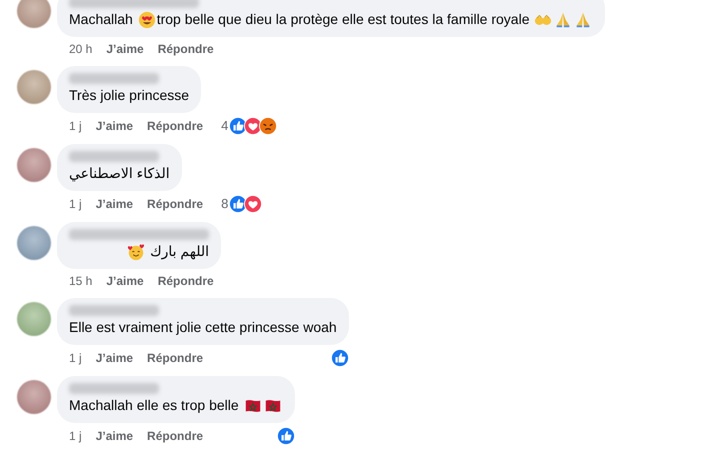 This screenshot has height=470, width=701. Describe the element at coordinates (80, 281) in the screenshot. I see `comment-time: 15 h` at that location.